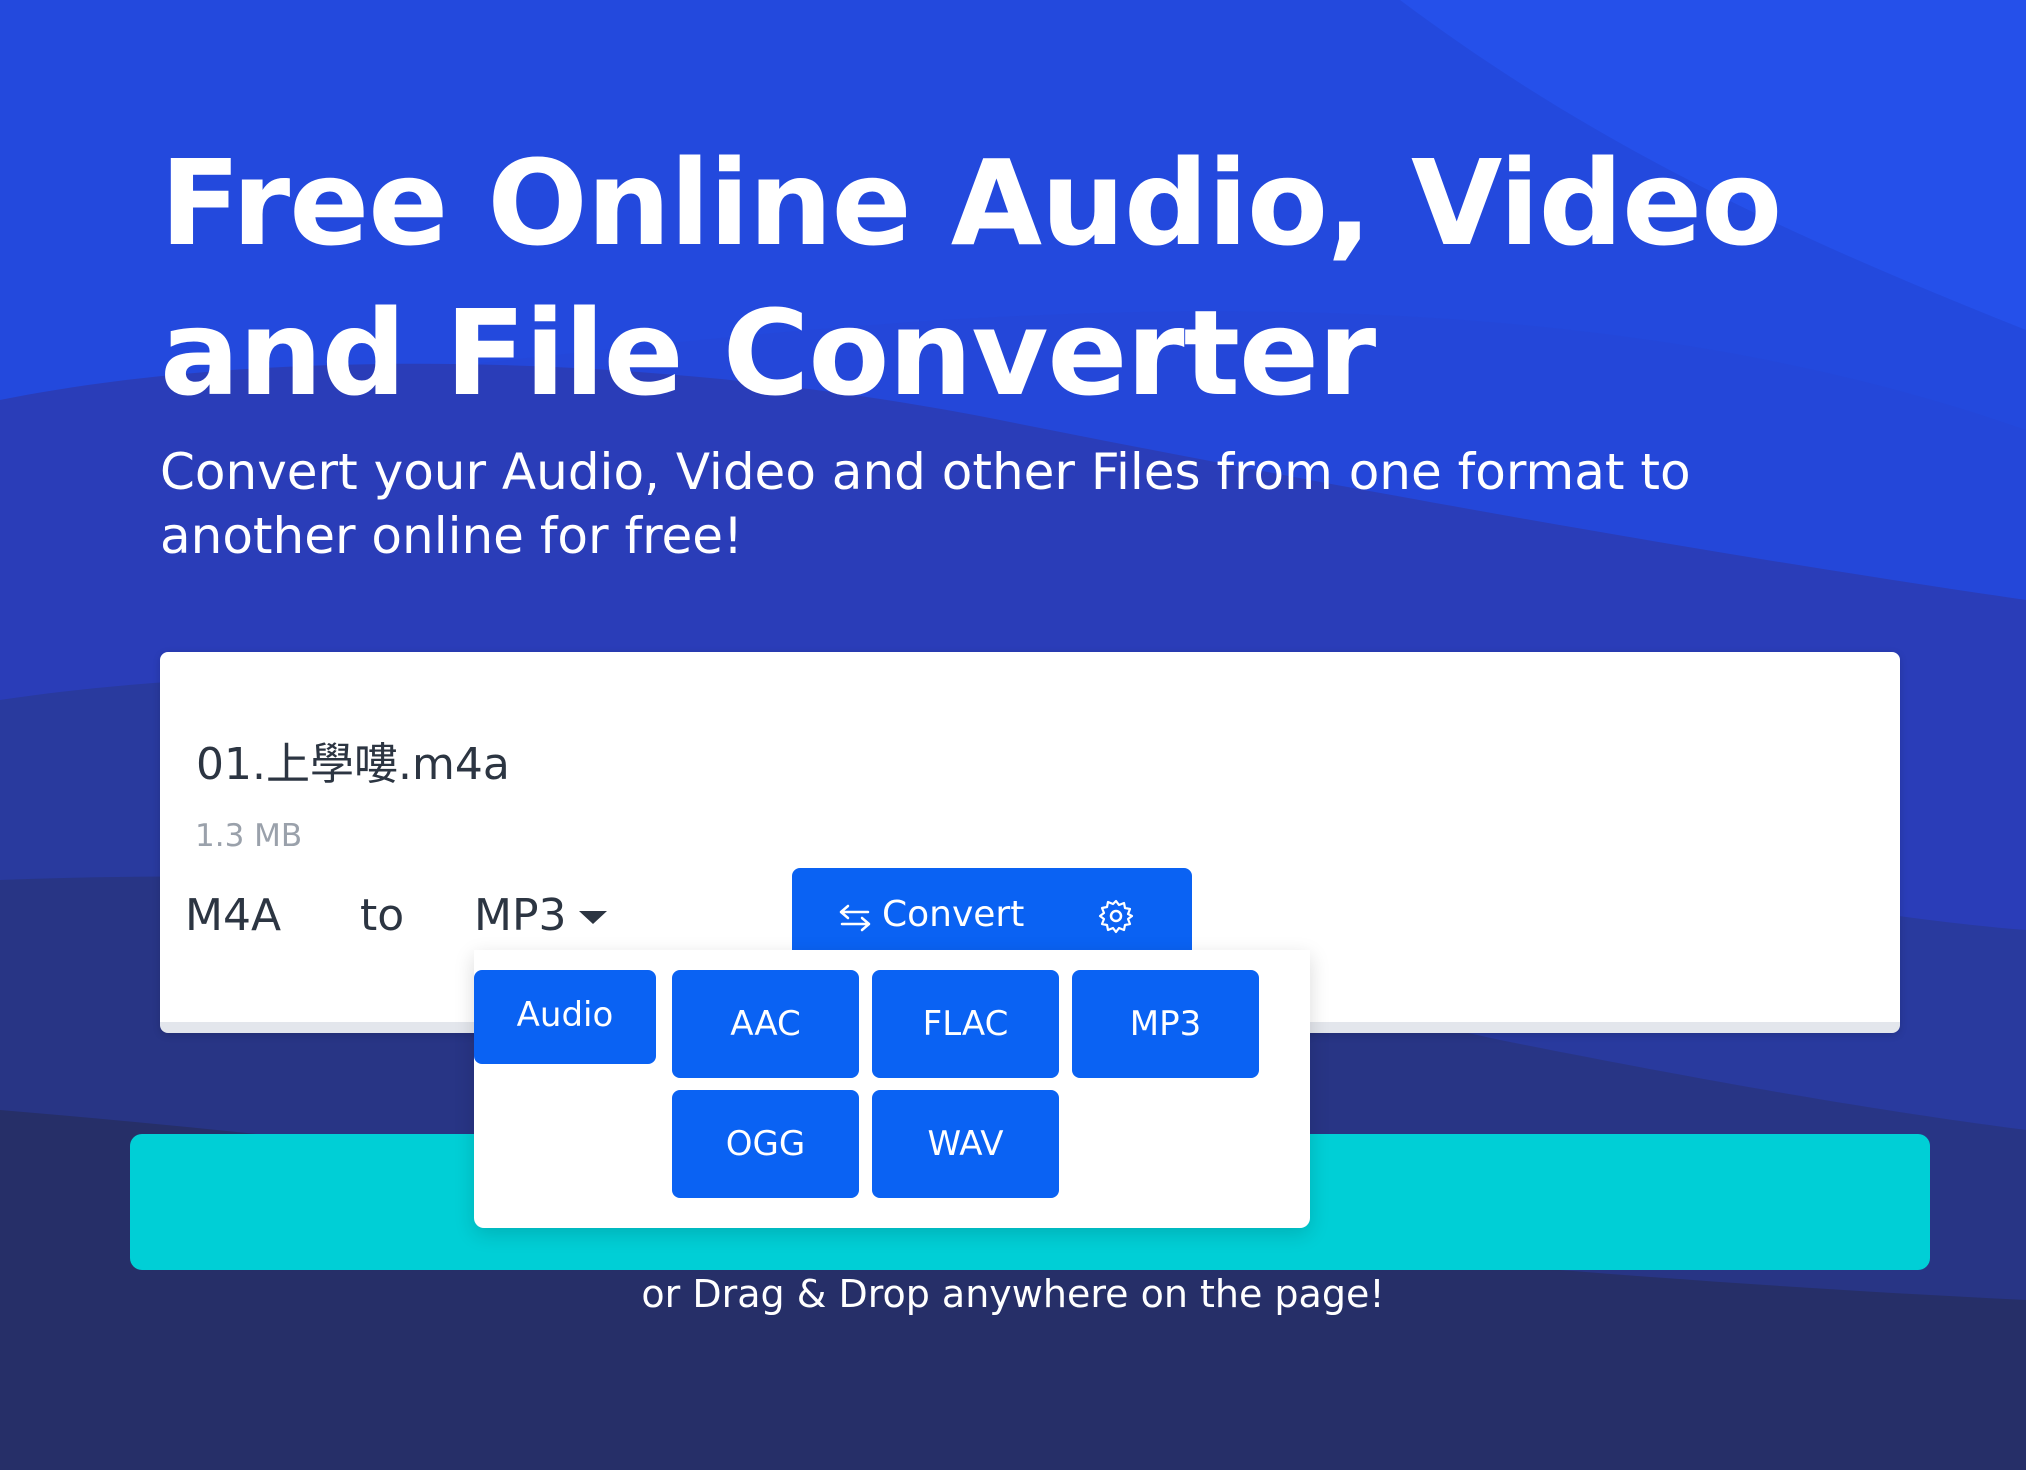  What do you see at coordinates (953, 914) in the screenshot?
I see `convert-label: Convert` at bounding box center [953, 914].